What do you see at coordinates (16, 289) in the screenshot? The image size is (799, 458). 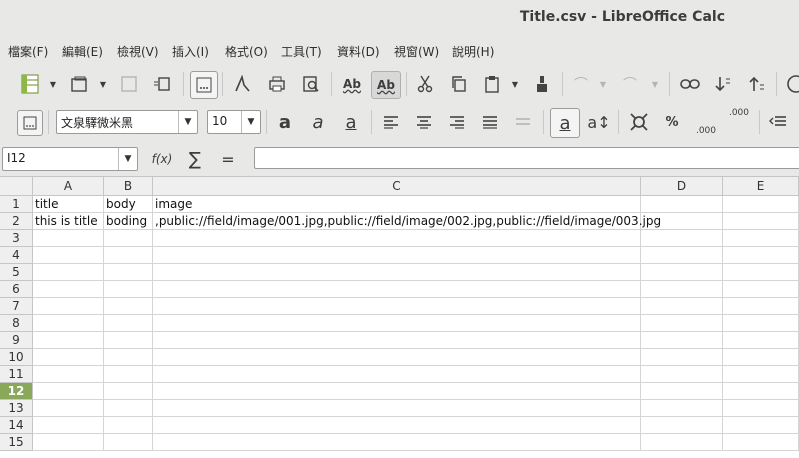 I see `row-header-6: 6` at bounding box center [16, 289].